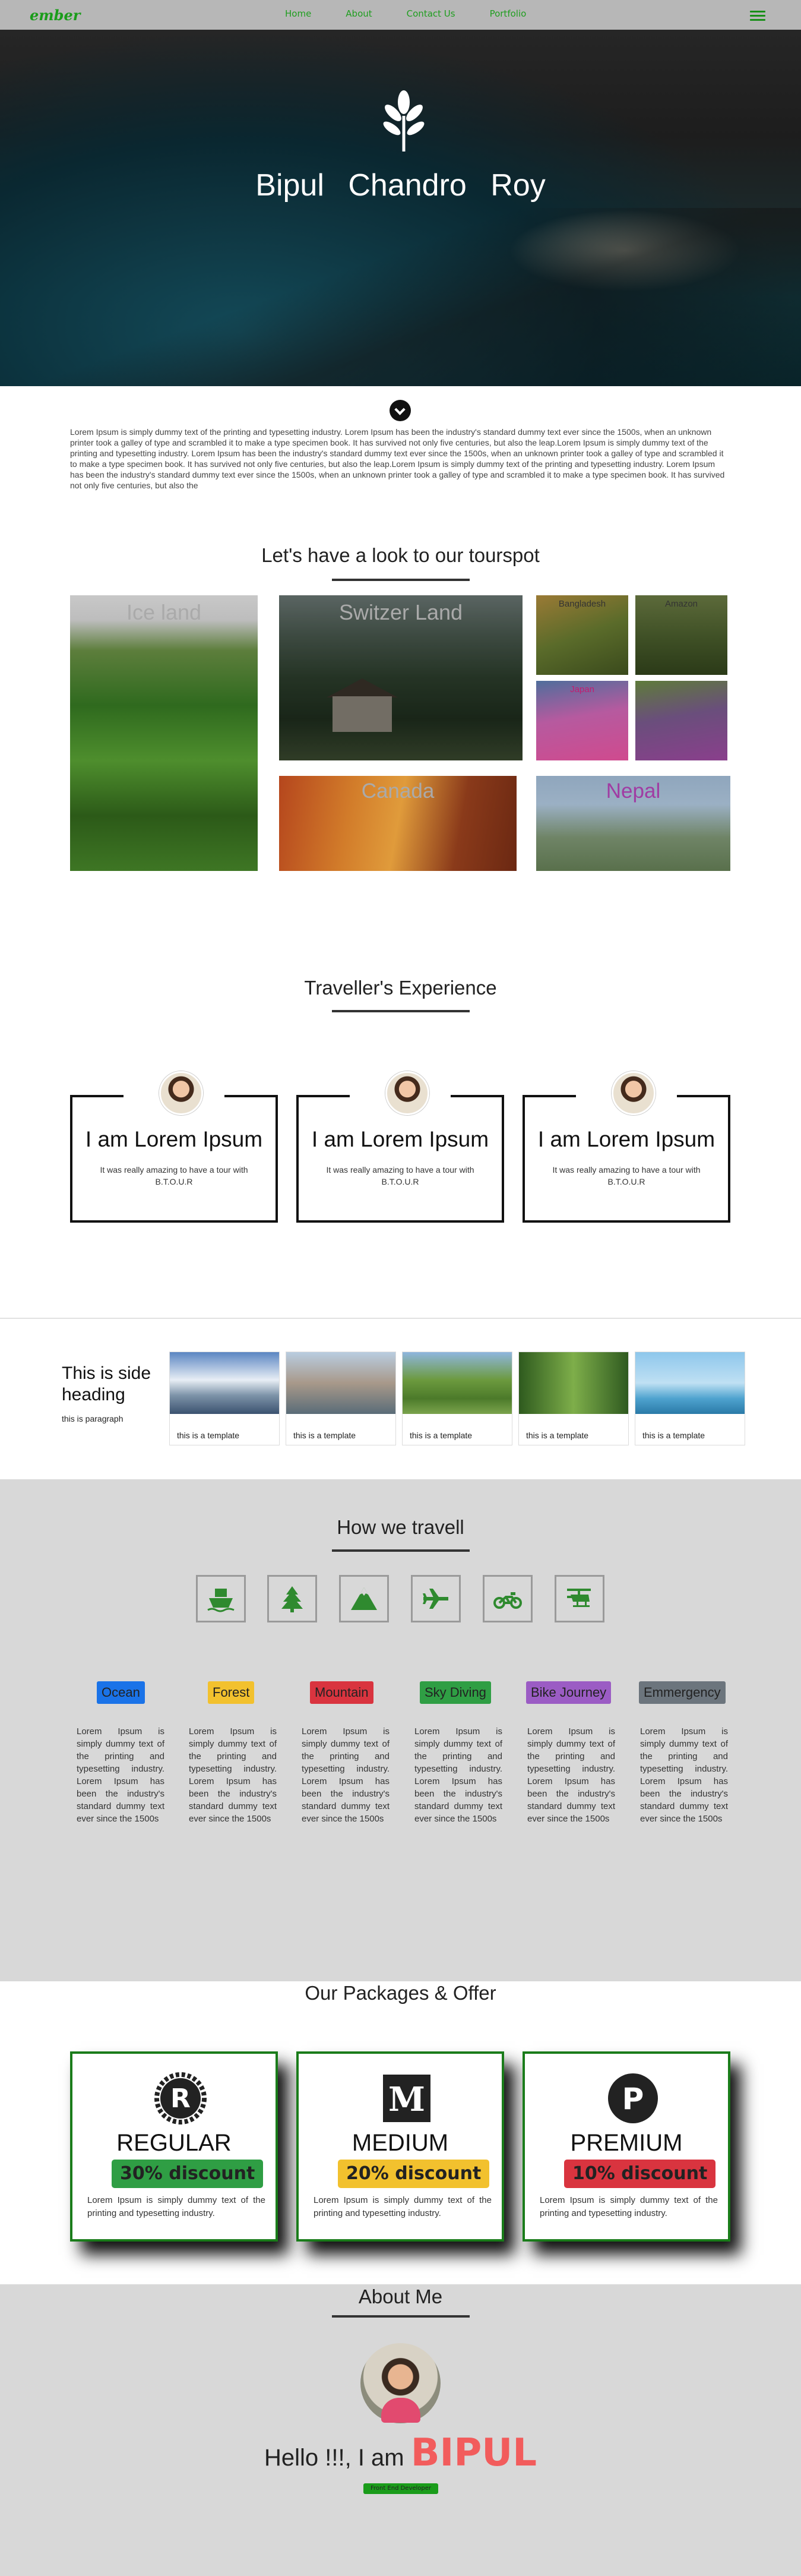  Describe the element at coordinates (579, 1598) in the screenshot. I see `helicopter-icon` at that location.